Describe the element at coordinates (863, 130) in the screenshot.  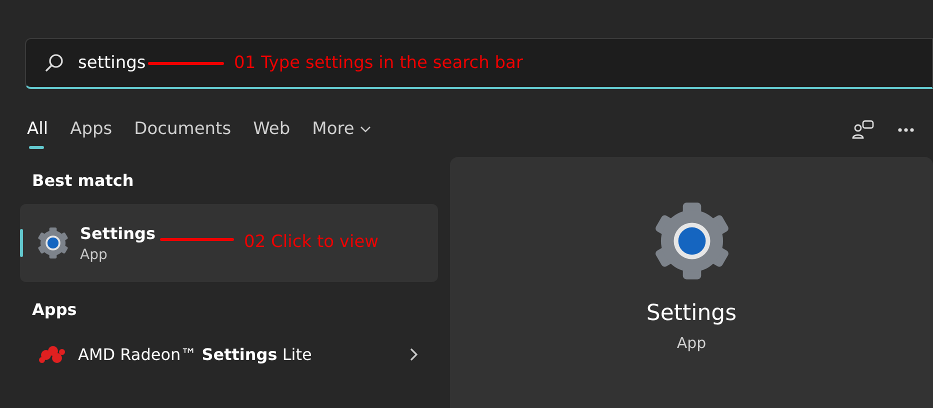
I see `people-chat-icon` at that location.